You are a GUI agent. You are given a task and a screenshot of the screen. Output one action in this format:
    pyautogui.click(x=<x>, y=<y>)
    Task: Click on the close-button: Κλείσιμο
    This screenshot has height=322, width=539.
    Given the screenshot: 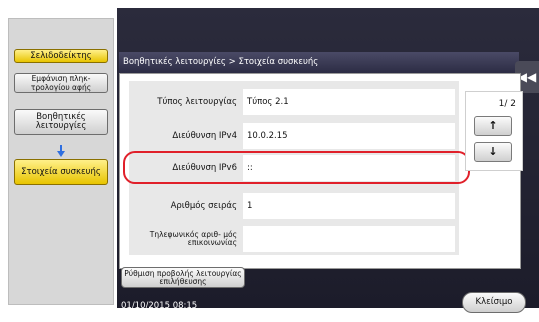 What is the action you would take?
    pyautogui.click(x=494, y=302)
    